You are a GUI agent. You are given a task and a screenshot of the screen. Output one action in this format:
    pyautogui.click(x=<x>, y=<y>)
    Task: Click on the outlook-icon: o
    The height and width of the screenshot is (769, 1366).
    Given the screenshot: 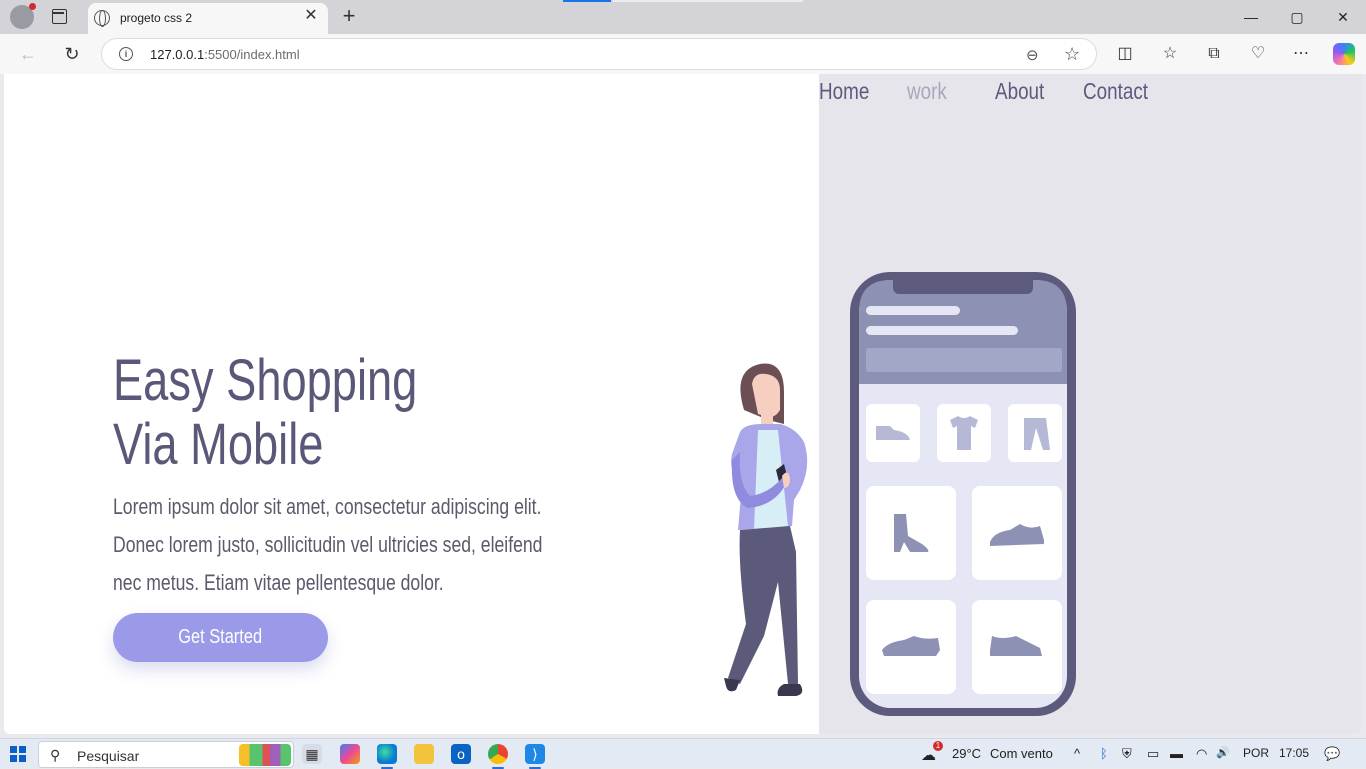 What is the action you would take?
    pyautogui.click(x=461, y=754)
    